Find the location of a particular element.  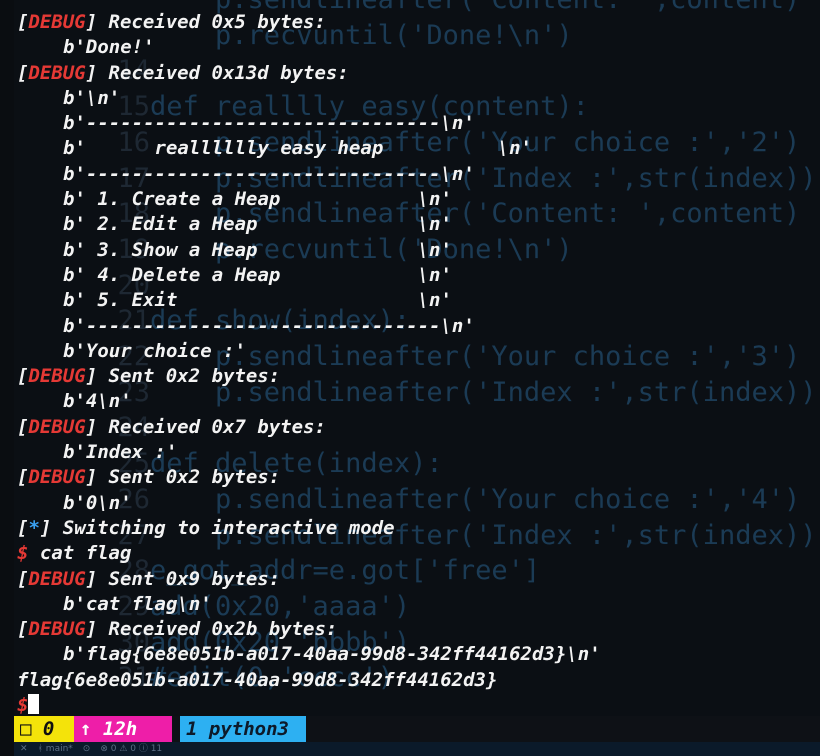

bytes-data-line: b' 2. Edit a Heap \n' is located at coordinates (418, 224).